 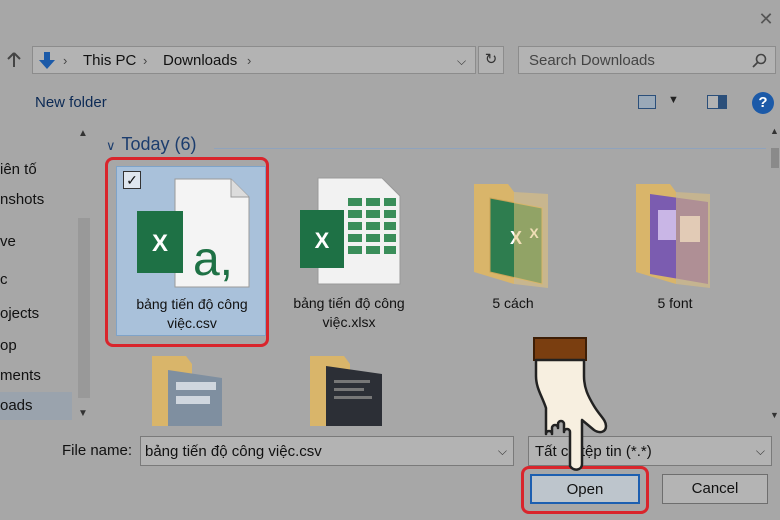 I want to click on refresh-button: ↻, so click(x=491, y=60).